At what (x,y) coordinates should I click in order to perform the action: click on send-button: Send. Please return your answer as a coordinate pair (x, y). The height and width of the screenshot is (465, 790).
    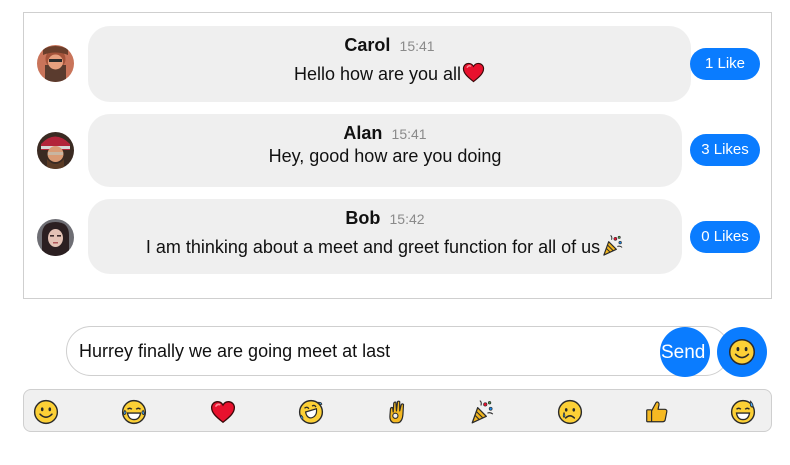
    Looking at the image, I should click on (685, 352).